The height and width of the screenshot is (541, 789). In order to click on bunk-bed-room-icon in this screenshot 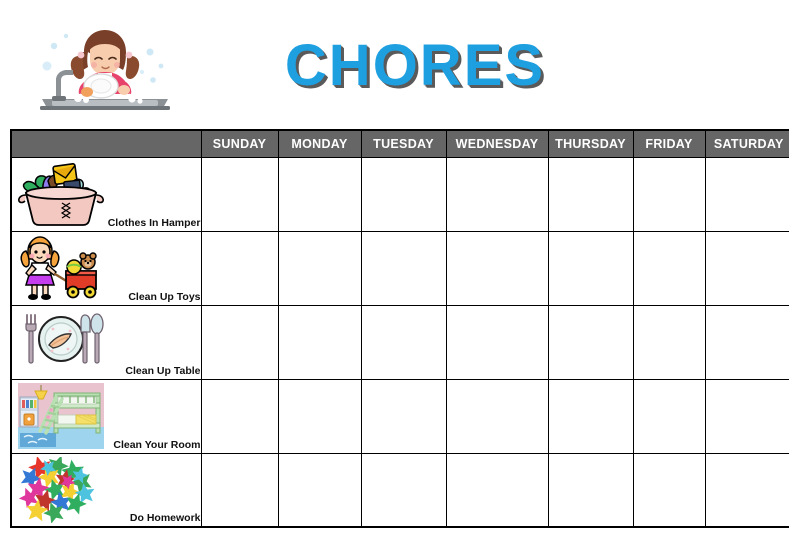, I will do `click(61, 415)`.